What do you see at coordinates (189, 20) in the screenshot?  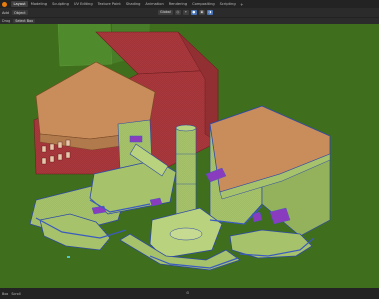 I see `tool-settings-row: Drag Select Box` at bounding box center [189, 20].